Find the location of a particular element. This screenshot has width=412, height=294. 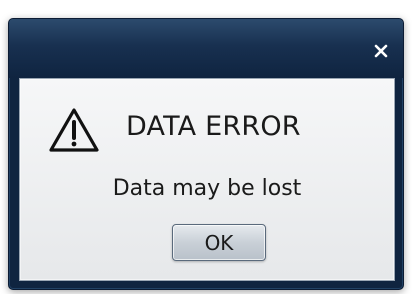

ok-button: OK is located at coordinates (219, 242).